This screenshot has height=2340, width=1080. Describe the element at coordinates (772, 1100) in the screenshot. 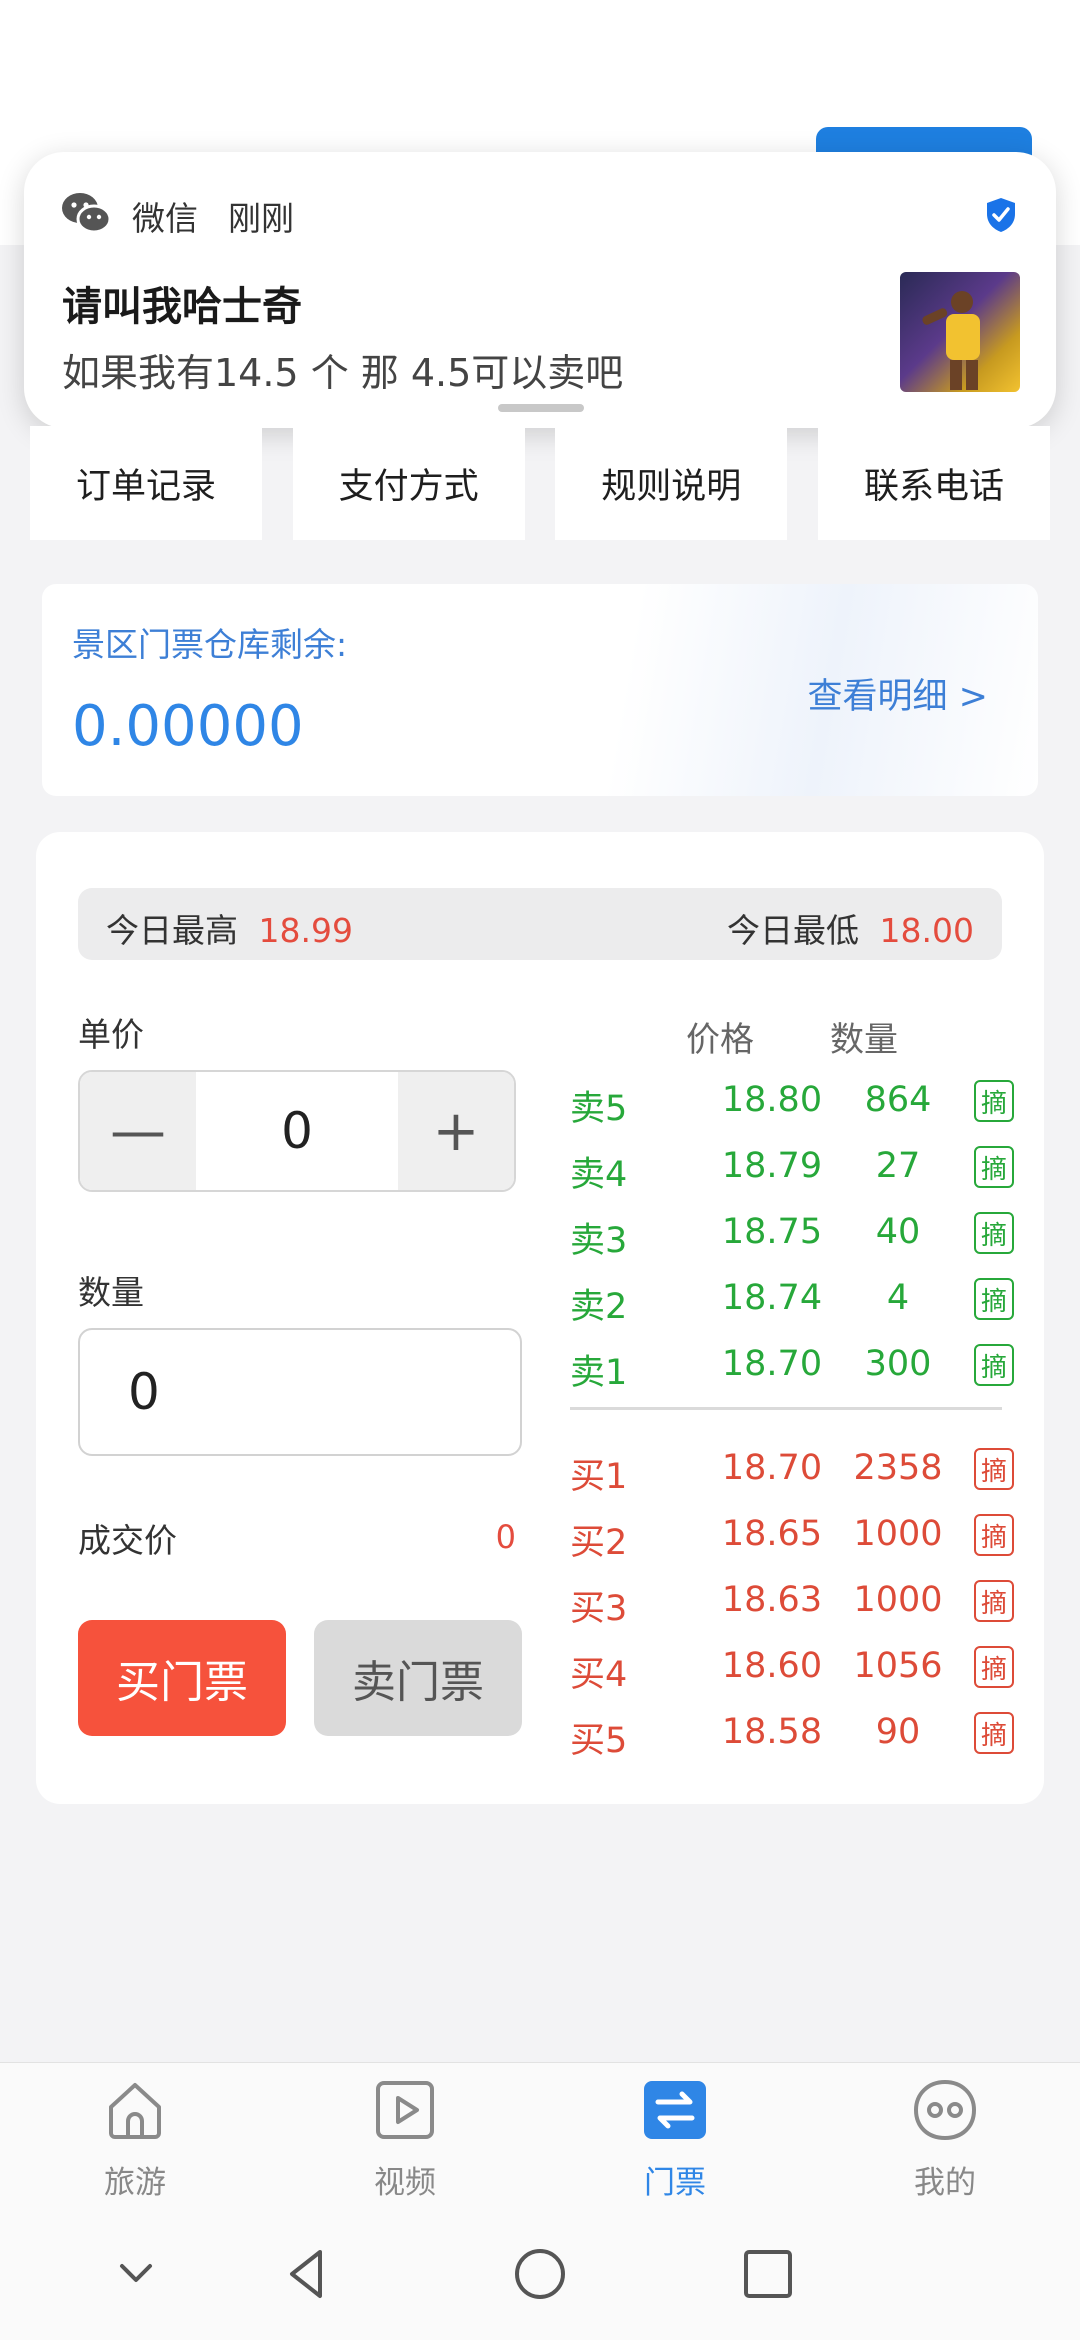

I see `ask-price: 18.80` at that location.